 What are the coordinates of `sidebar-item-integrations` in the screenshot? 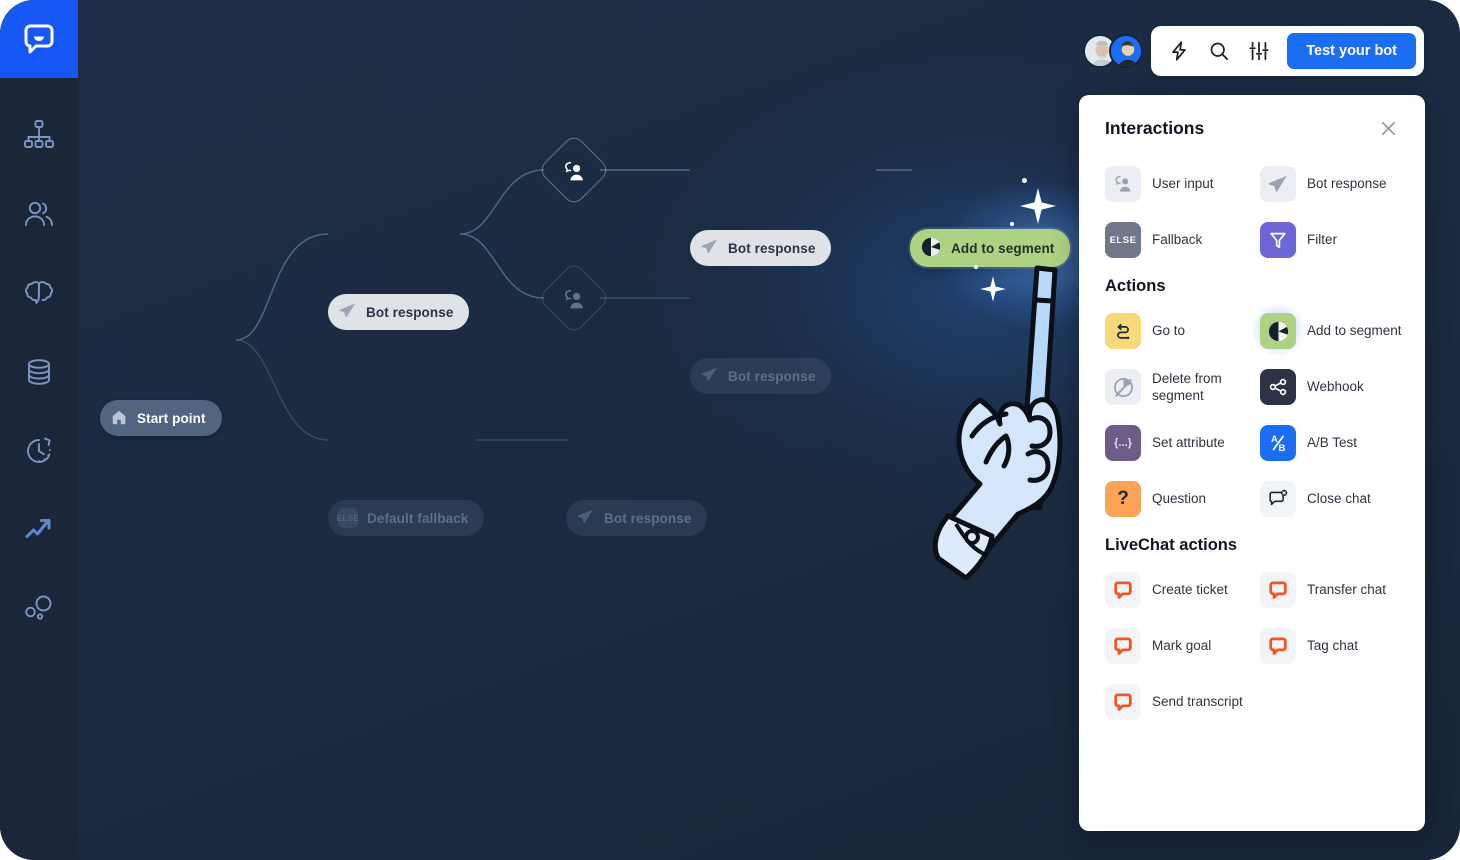 It's located at (39, 608).